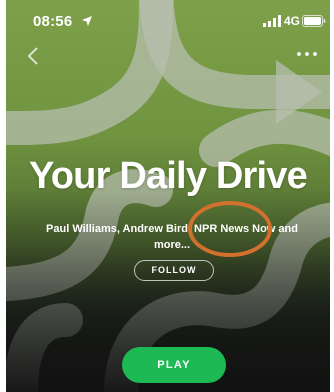 This screenshot has width=334, height=392. I want to click on network-type: 4G, so click(292, 21).